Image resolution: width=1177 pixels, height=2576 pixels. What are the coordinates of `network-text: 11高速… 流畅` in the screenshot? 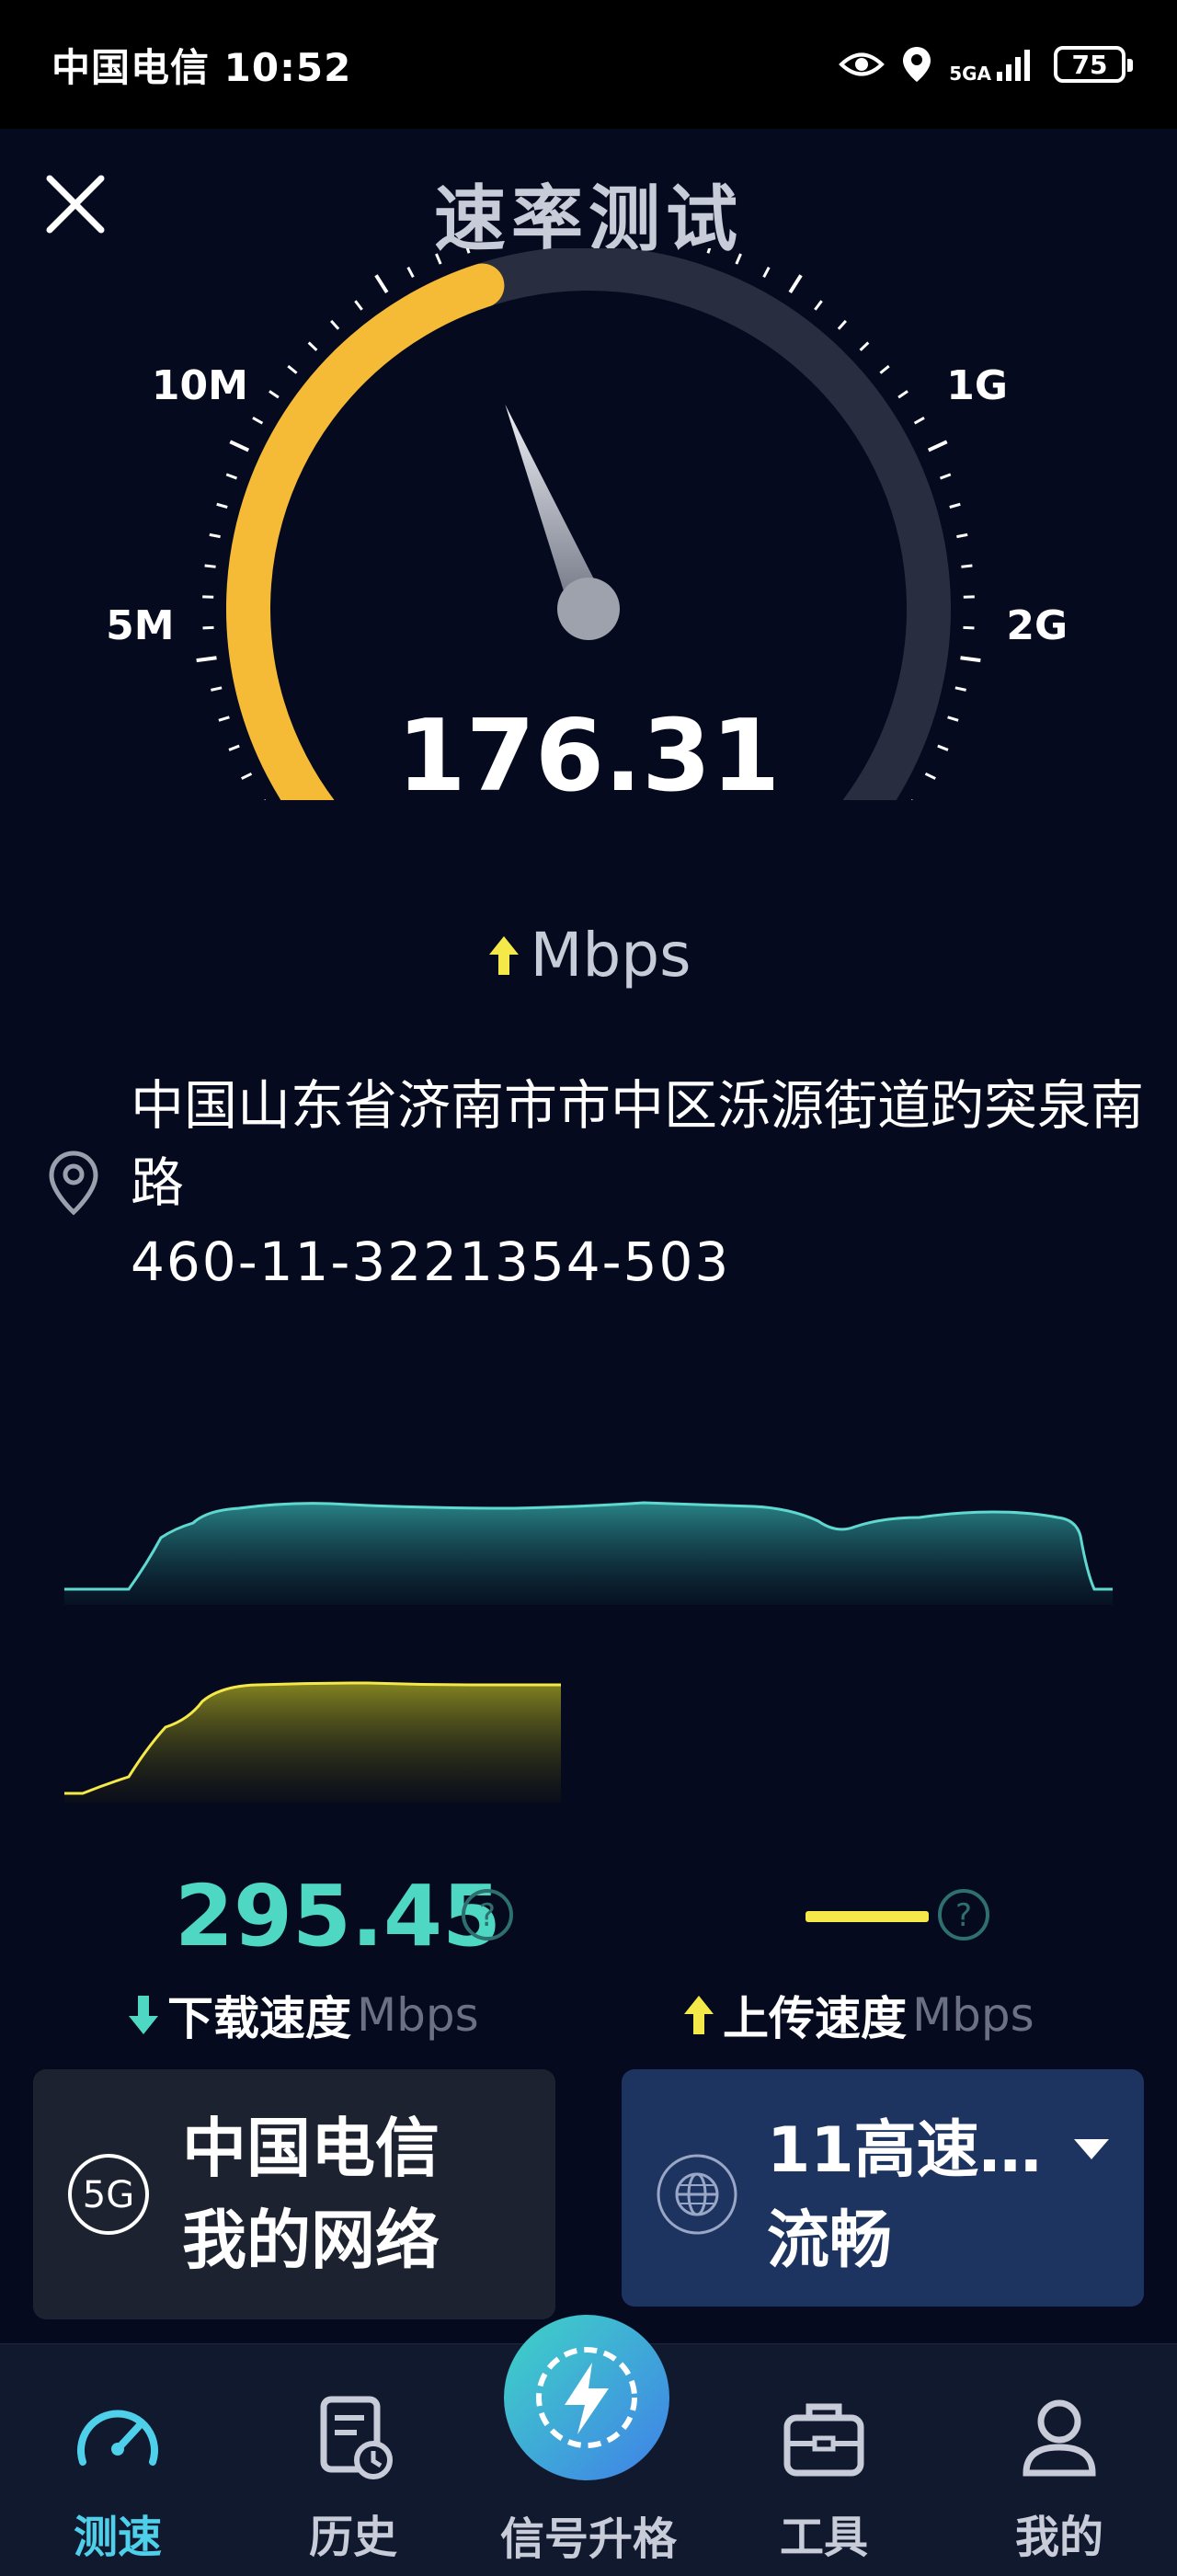 It's located at (904, 2196).